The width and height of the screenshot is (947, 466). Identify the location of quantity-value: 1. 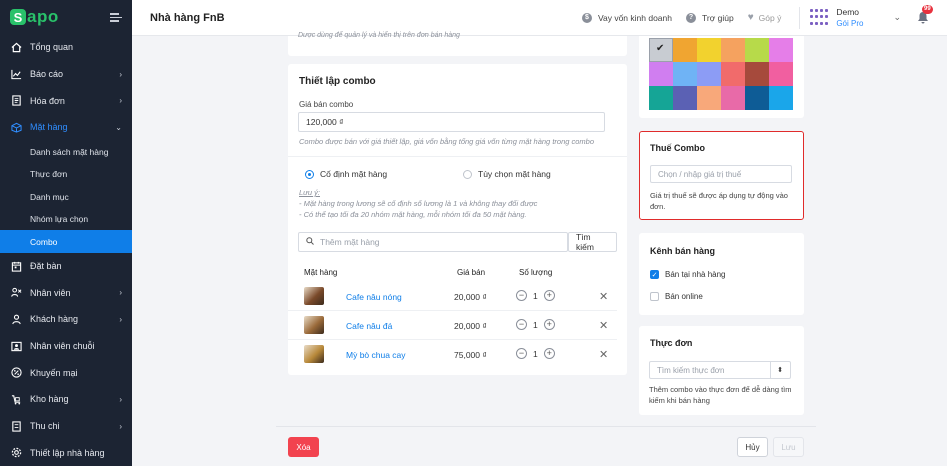
(535, 324).